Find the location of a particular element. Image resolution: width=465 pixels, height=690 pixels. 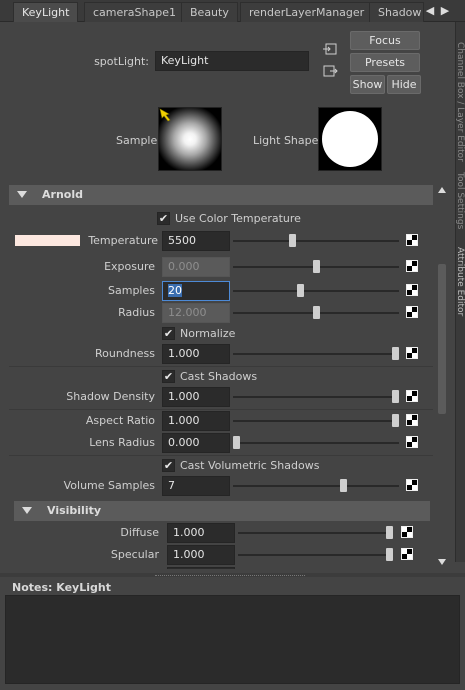

shadow-density-slider-handle is located at coordinates (395, 396).